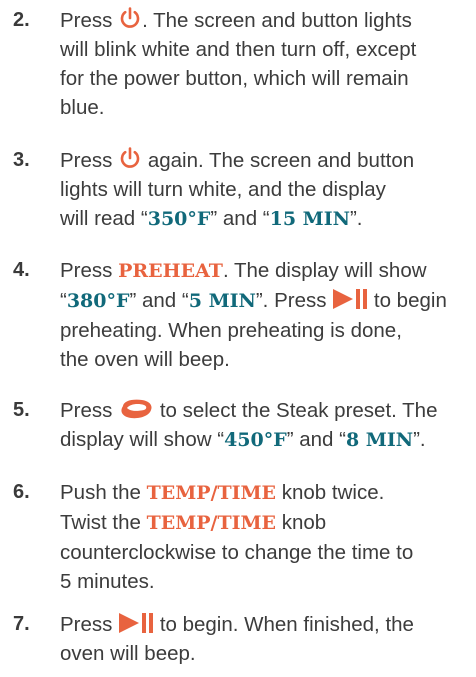  What do you see at coordinates (136, 409) in the screenshot?
I see `steak-icon` at bounding box center [136, 409].